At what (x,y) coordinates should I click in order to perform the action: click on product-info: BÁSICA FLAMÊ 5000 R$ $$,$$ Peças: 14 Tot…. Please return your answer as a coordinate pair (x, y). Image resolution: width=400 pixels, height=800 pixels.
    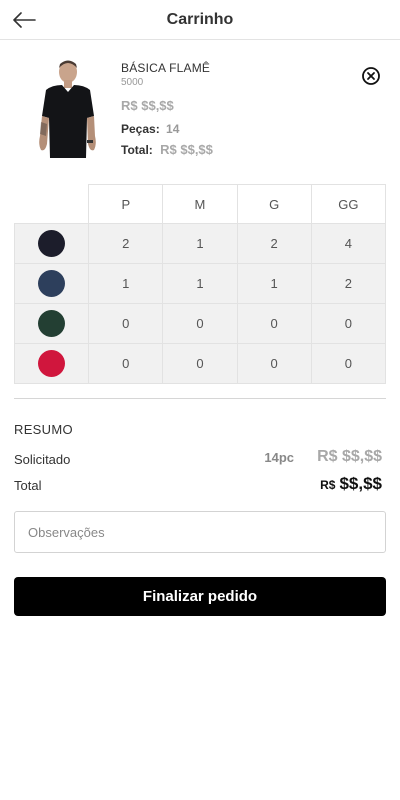
    Looking at the image, I should click on (167, 109).